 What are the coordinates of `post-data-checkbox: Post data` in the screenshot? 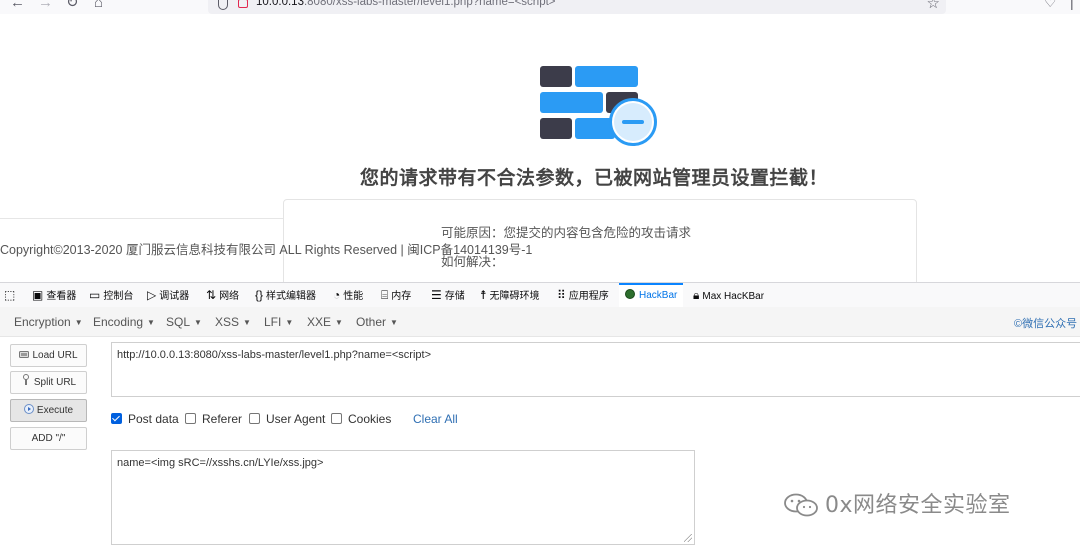 It's located at (145, 419).